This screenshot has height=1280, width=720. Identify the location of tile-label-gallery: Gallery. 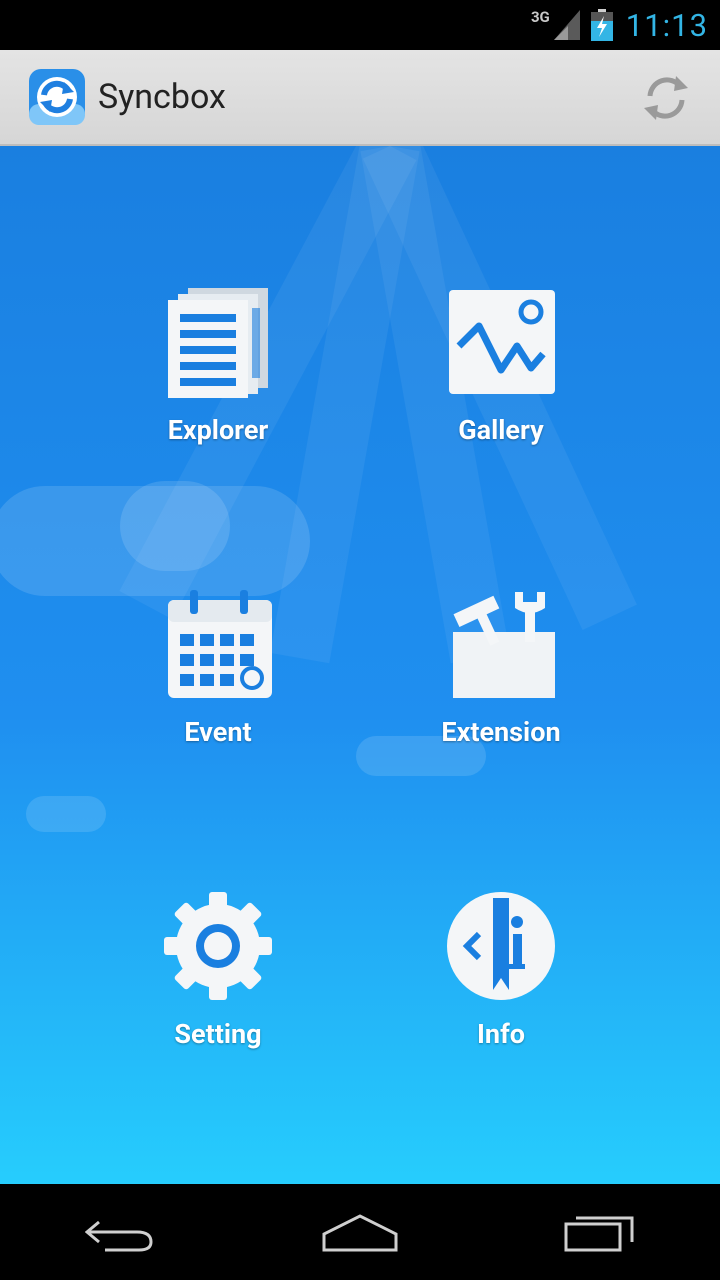
(501, 430).